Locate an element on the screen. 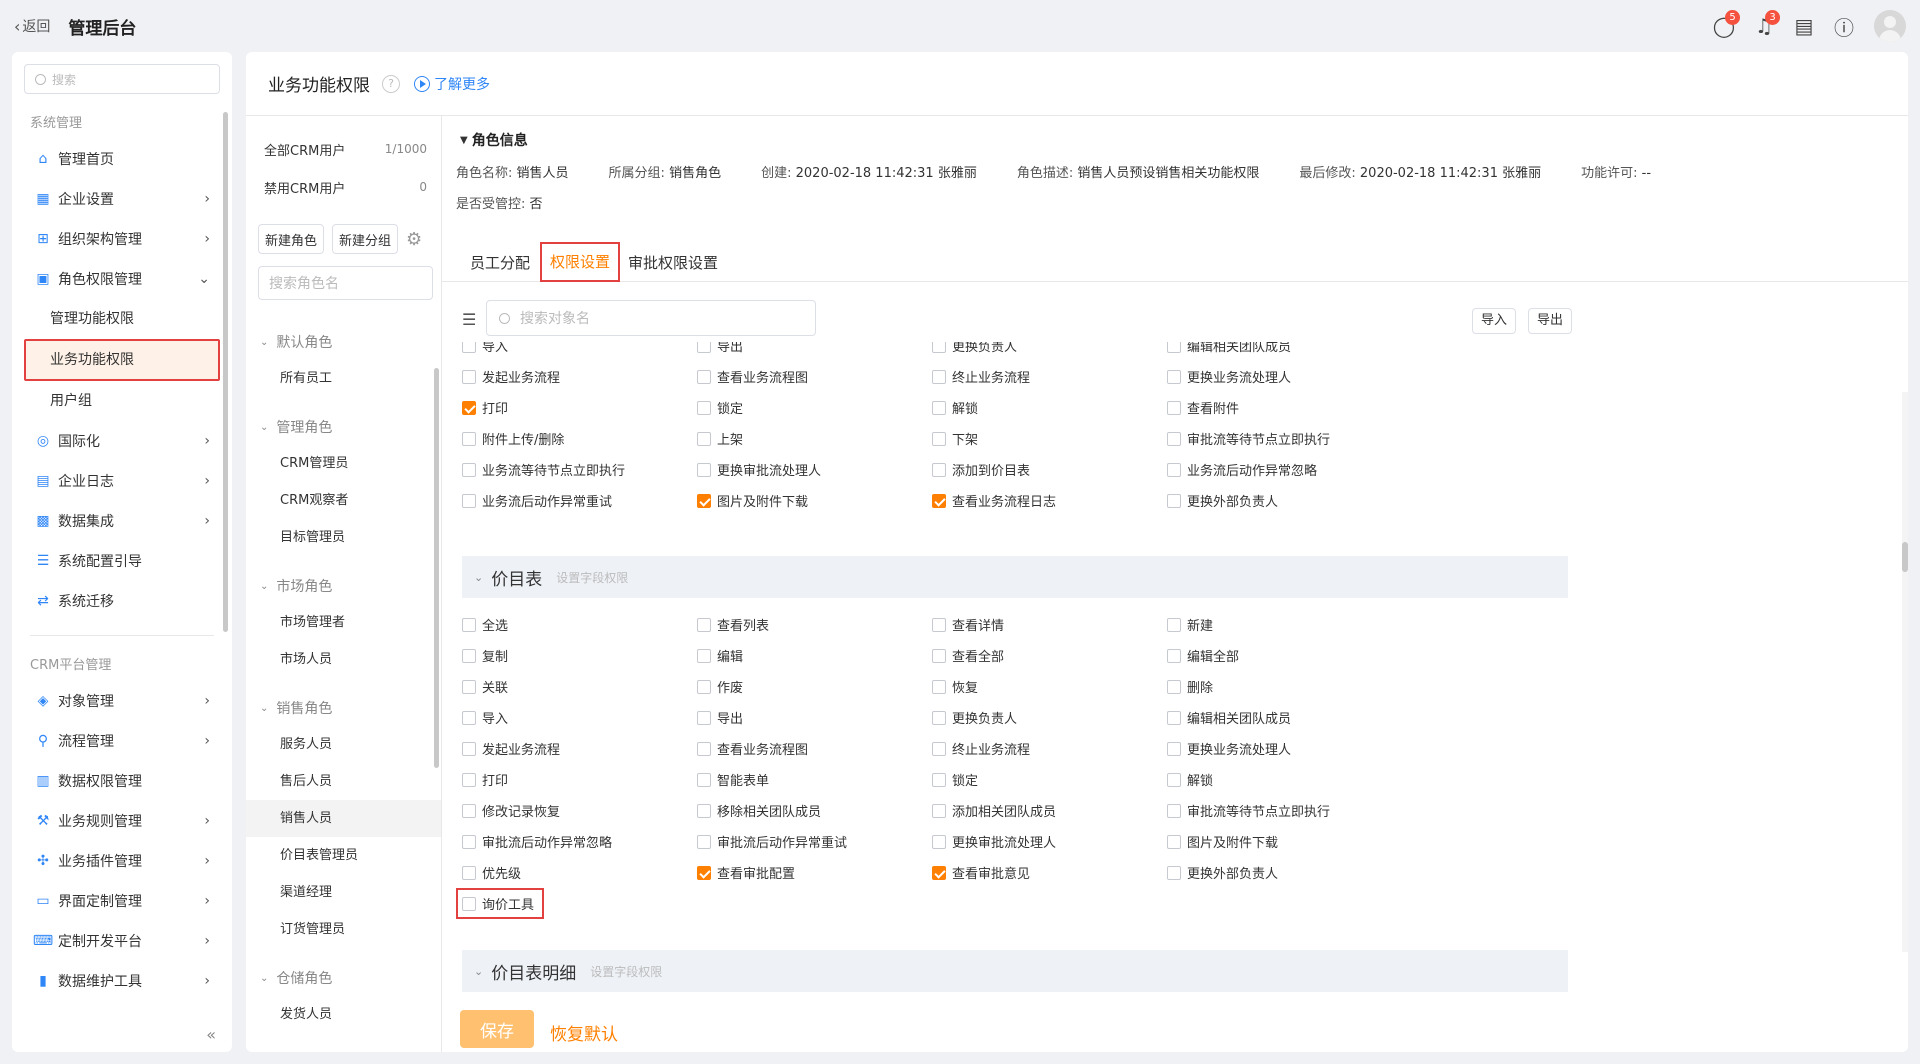  role-item: 目标管理员 is located at coordinates (343, 537).